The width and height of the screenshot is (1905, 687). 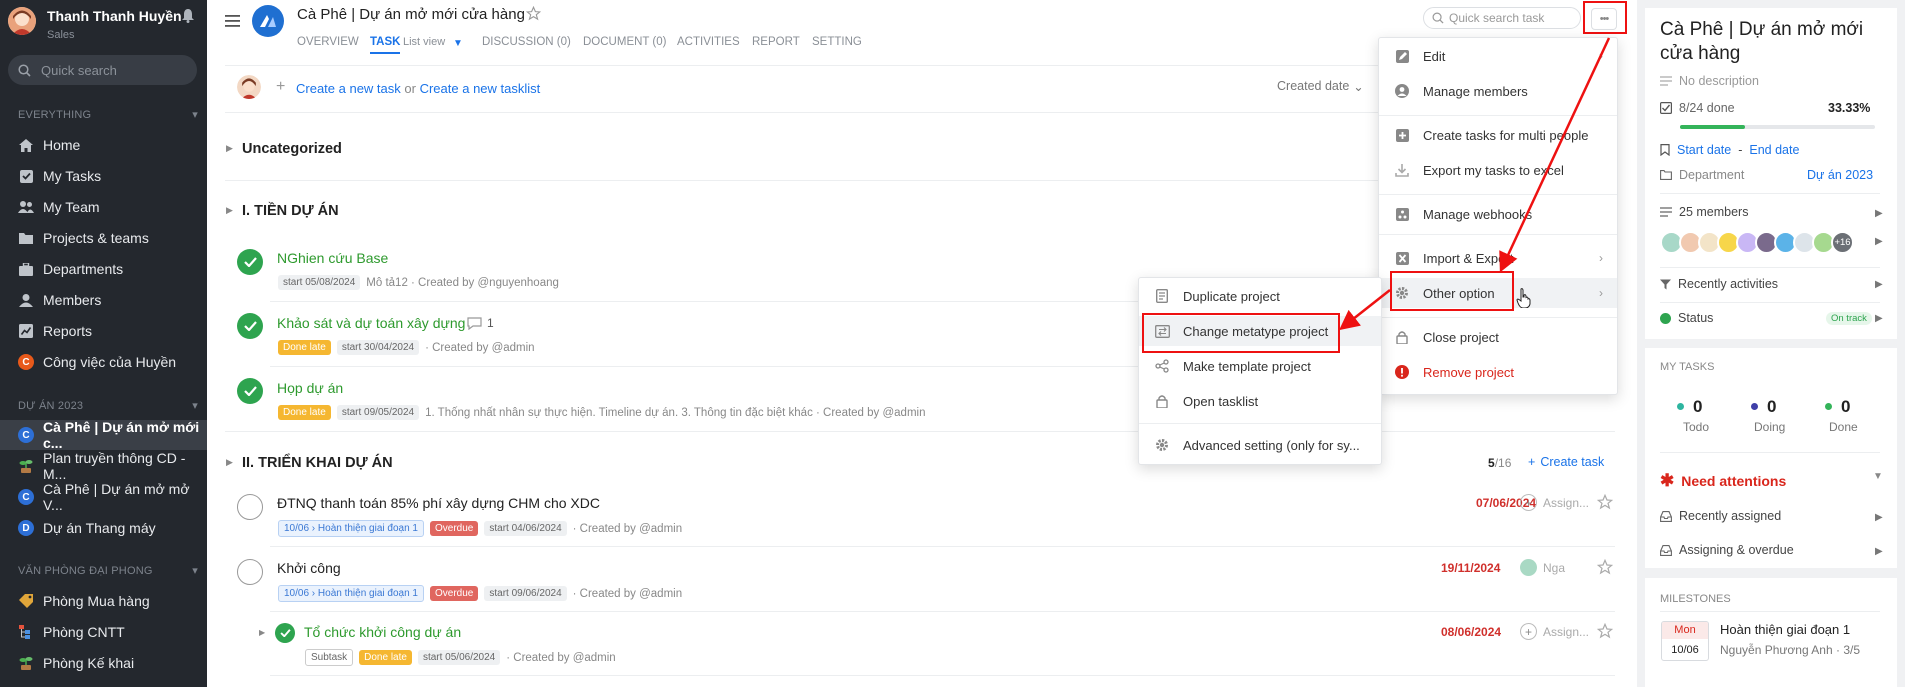 What do you see at coordinates (1714, 212) in the screenshot?
I see `members-label: 25 members` at bounding box center [1714, 212].